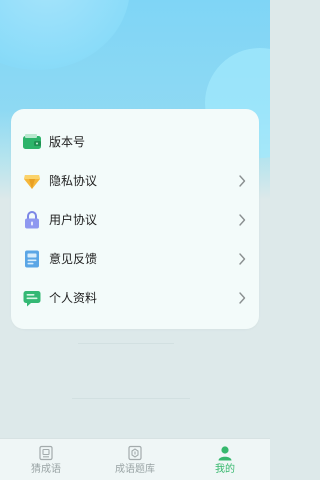 Image resolution: width=320 pixels, height=480 pixels. I want to click on bottom-tab-bar: 猜成语 成语题库 我的, so click(135, 459).